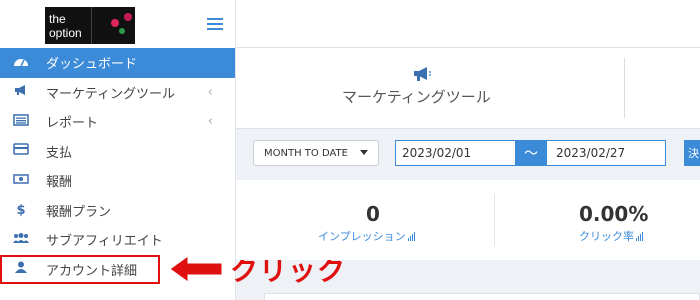 The image size is (700, 300). I want to click on sidebar-item-reward-plans: $ 報酬プラン, so click(117, 211).